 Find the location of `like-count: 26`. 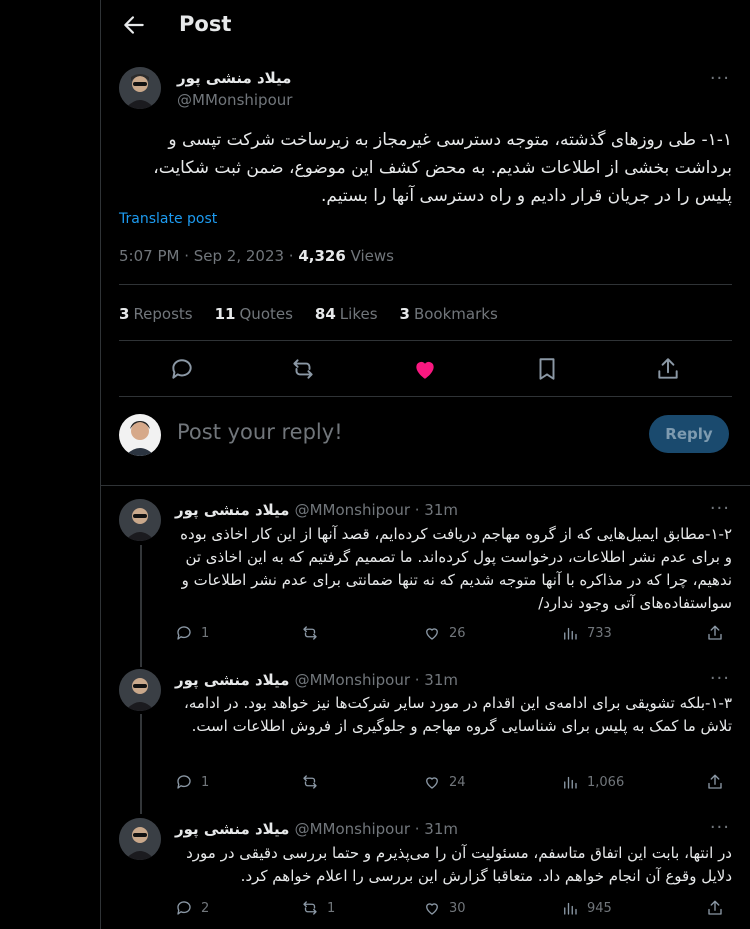

like-count: 26 is located at coordinates (444, 633).